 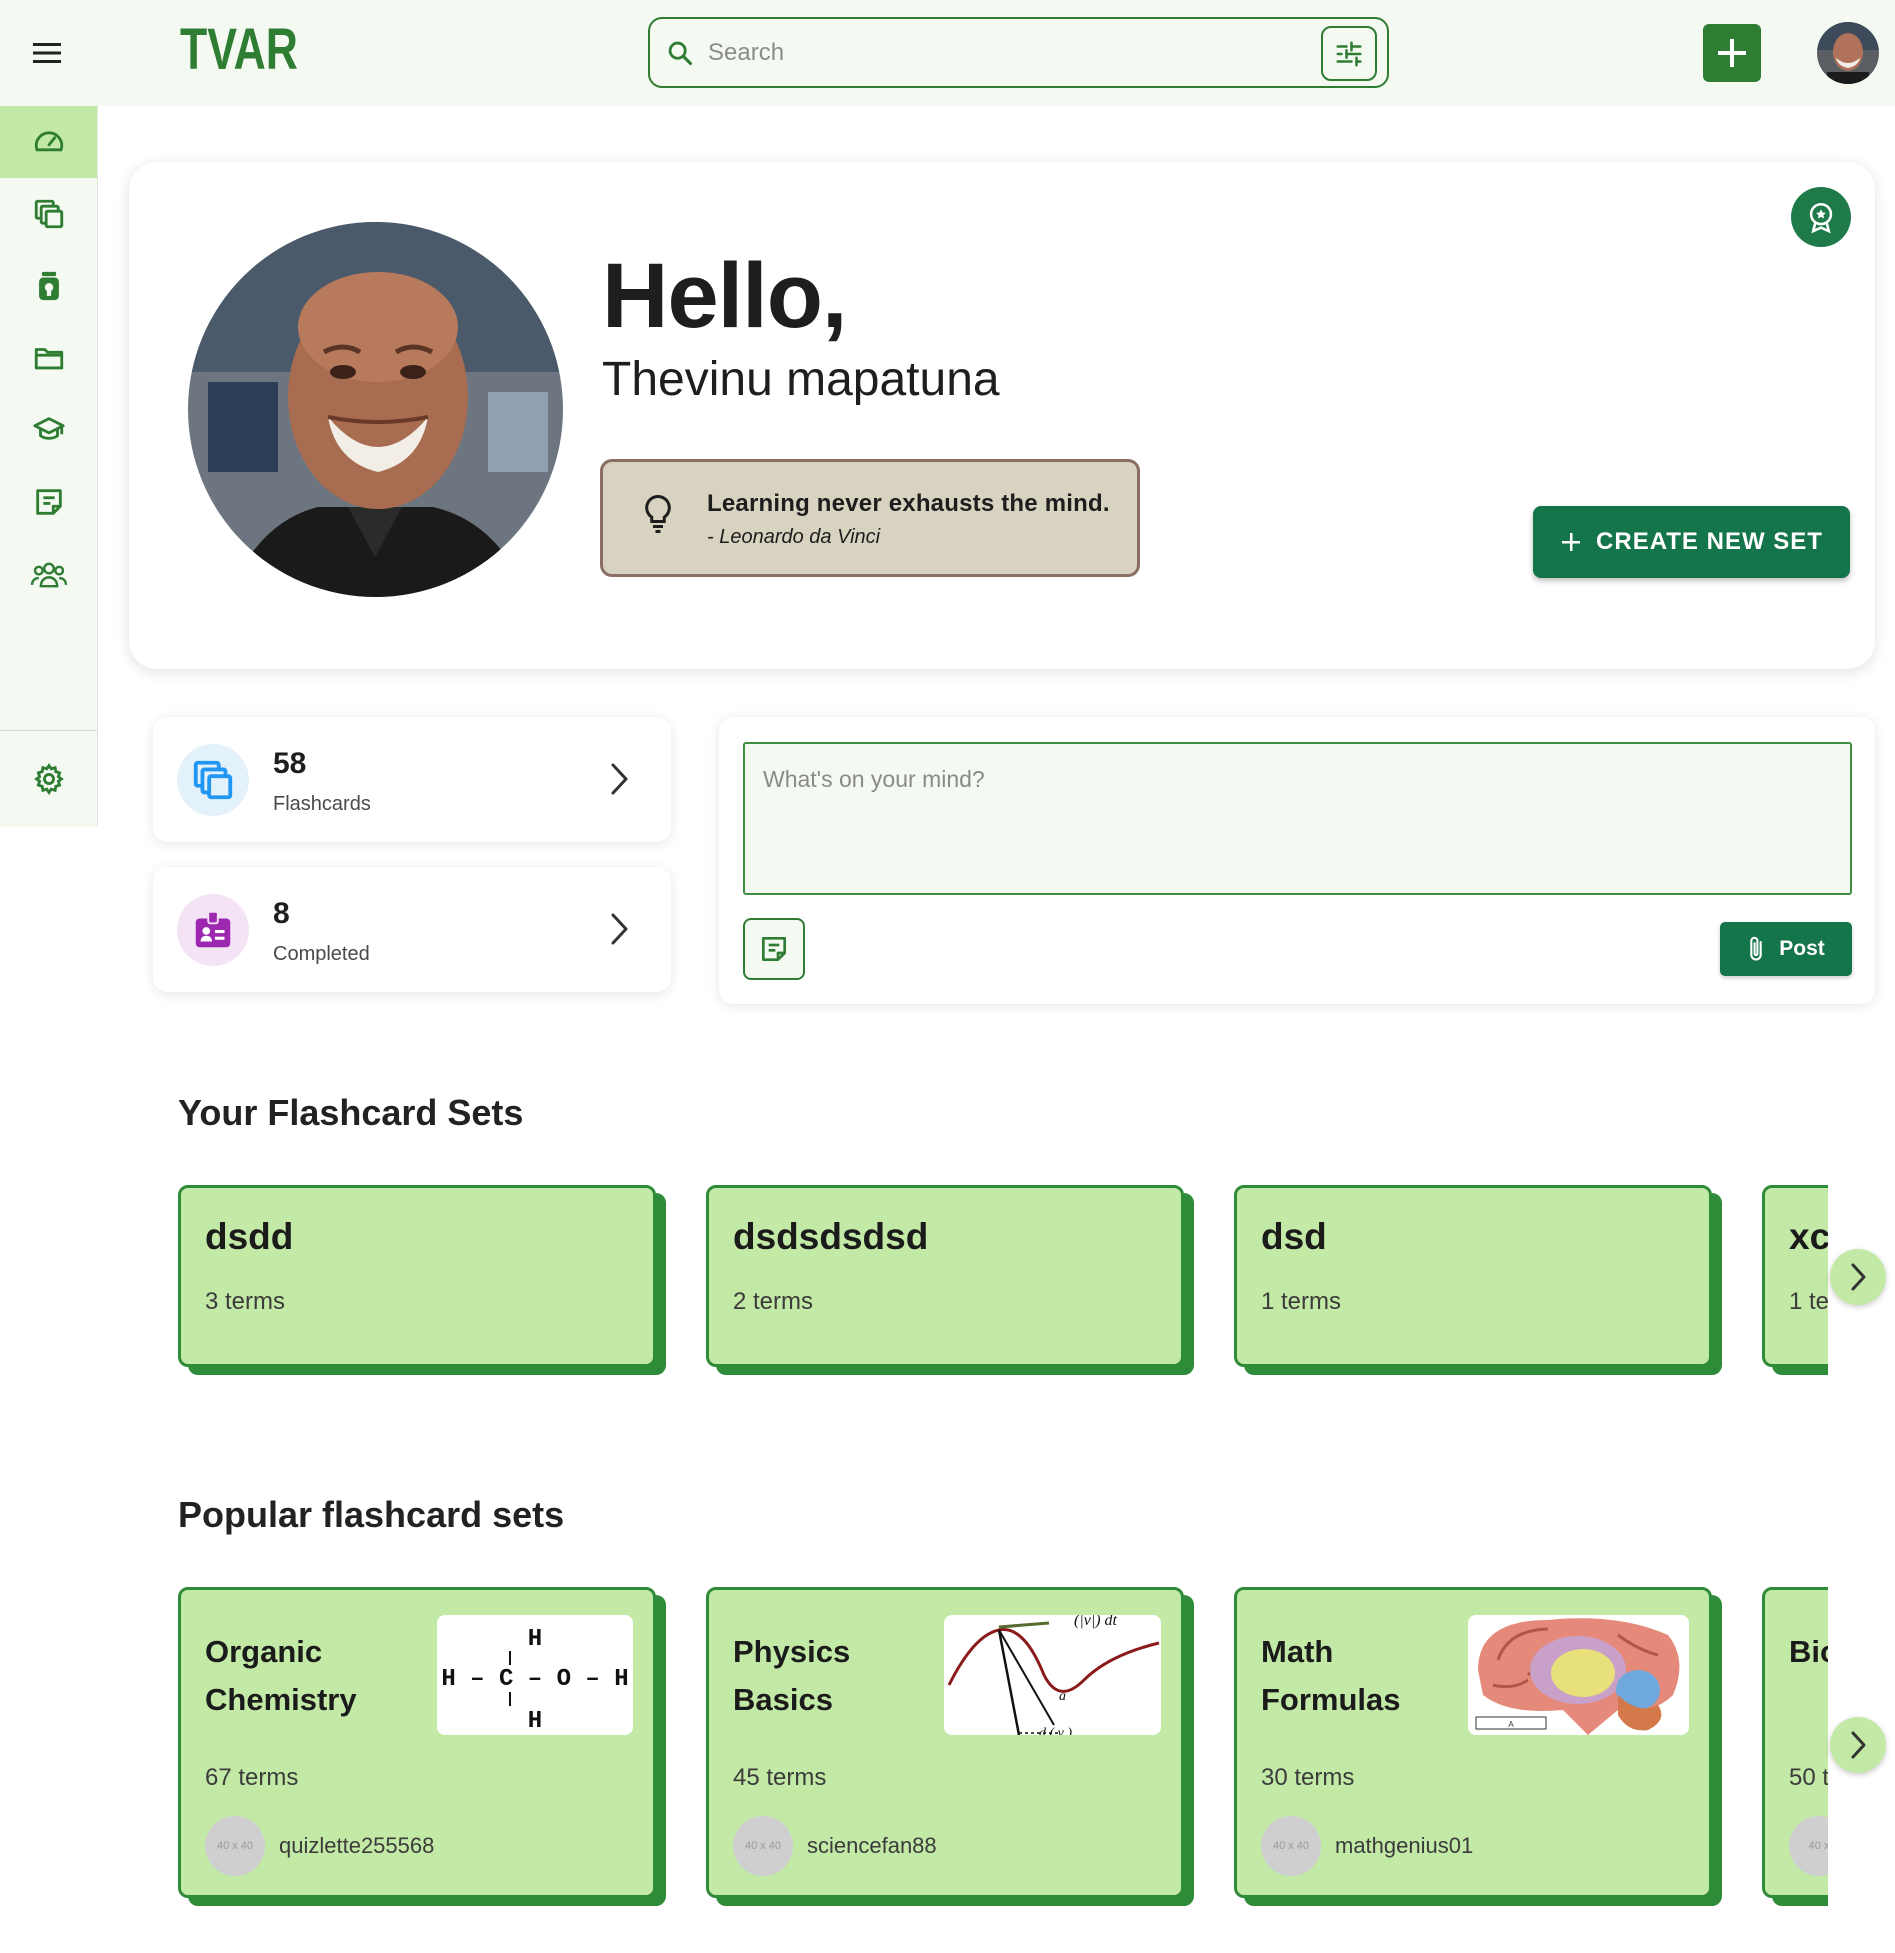 I want to click on dashboard-icon, so click(x=48, y=141).